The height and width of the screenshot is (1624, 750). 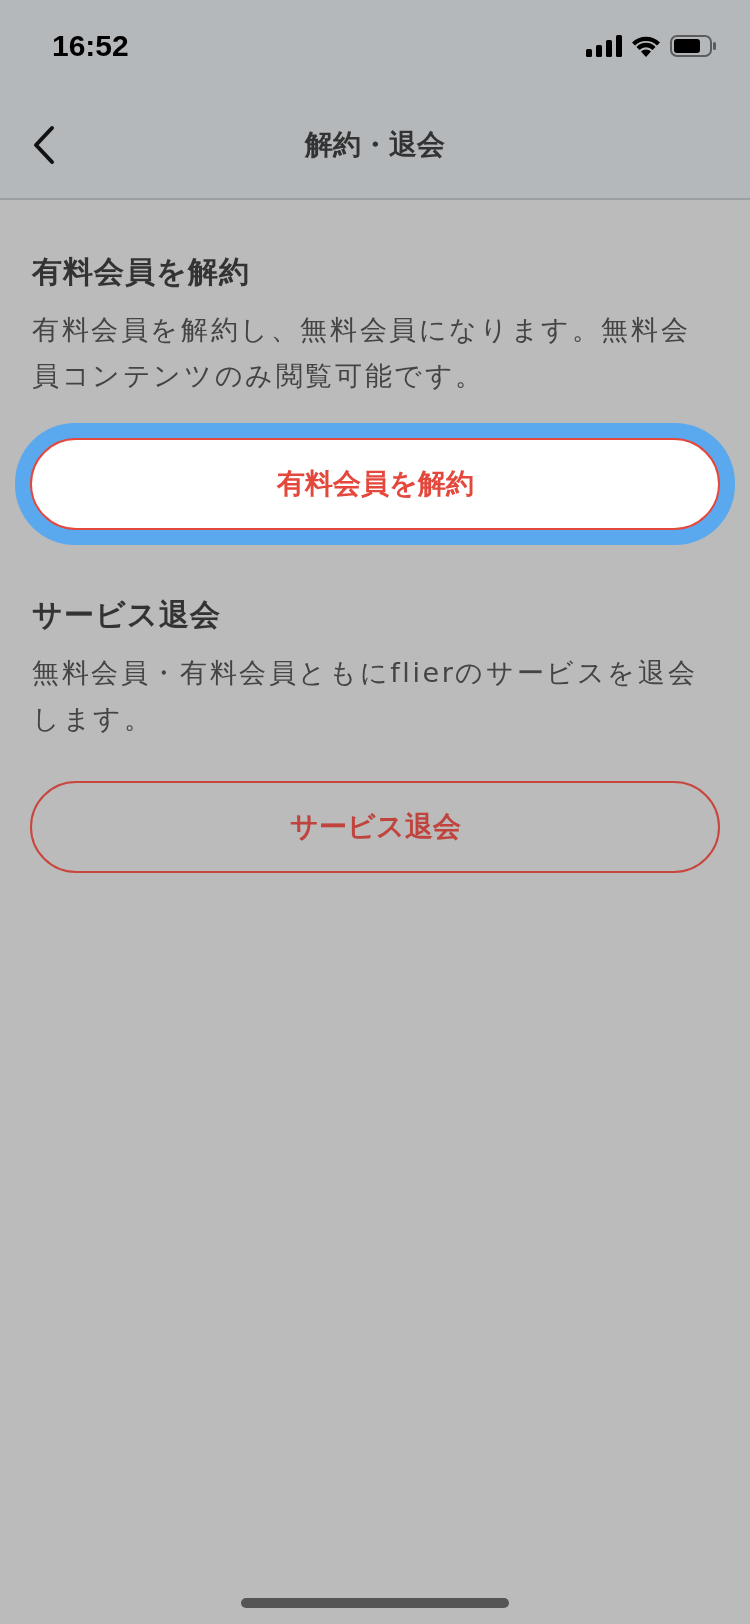 What do you see at coordinates (375, 145) in the screenshot?
I see `page-title: 解約・退会` at bounding box center [375, 145].